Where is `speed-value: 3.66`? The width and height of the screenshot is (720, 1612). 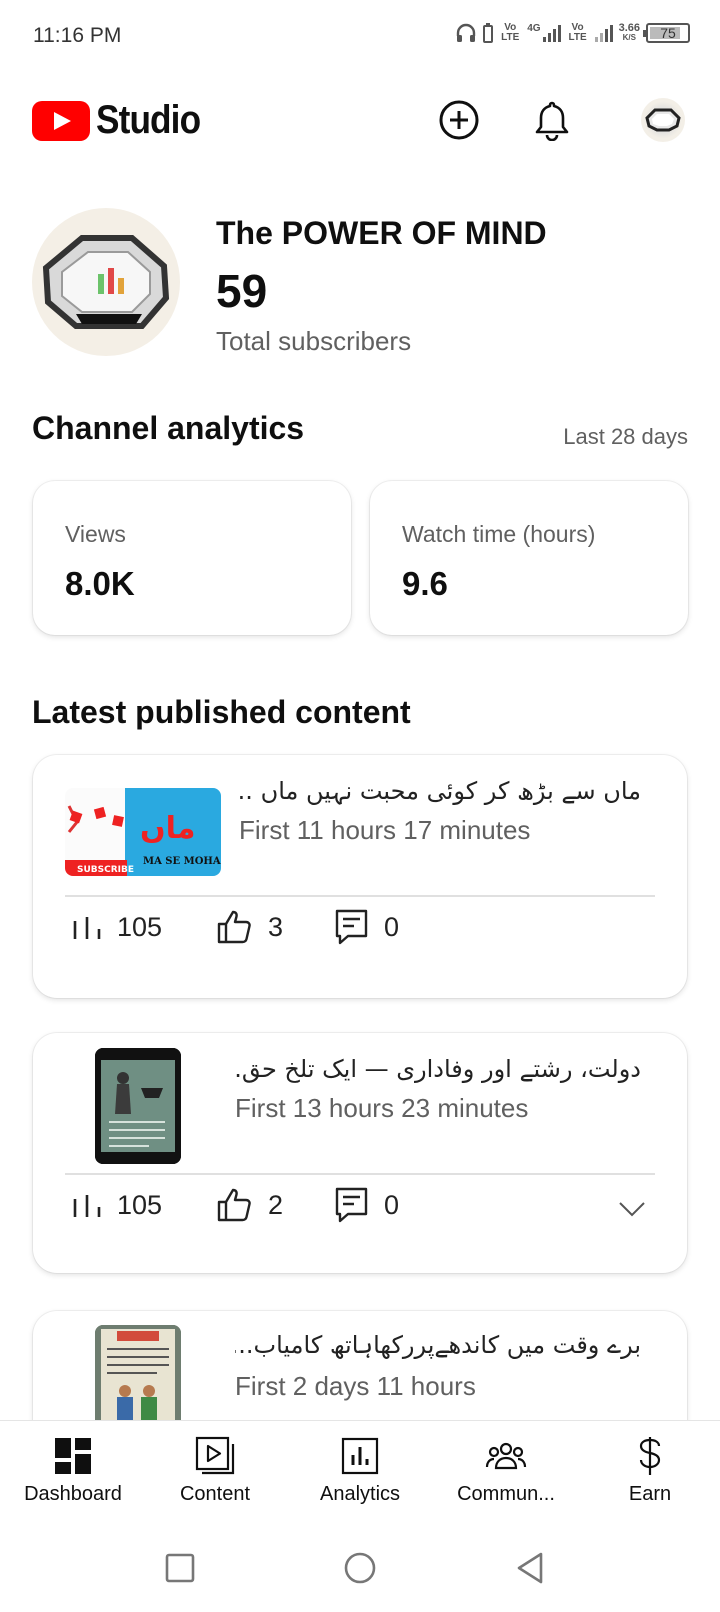
speed-value: 3.66 is located at coordinates (629, 28).